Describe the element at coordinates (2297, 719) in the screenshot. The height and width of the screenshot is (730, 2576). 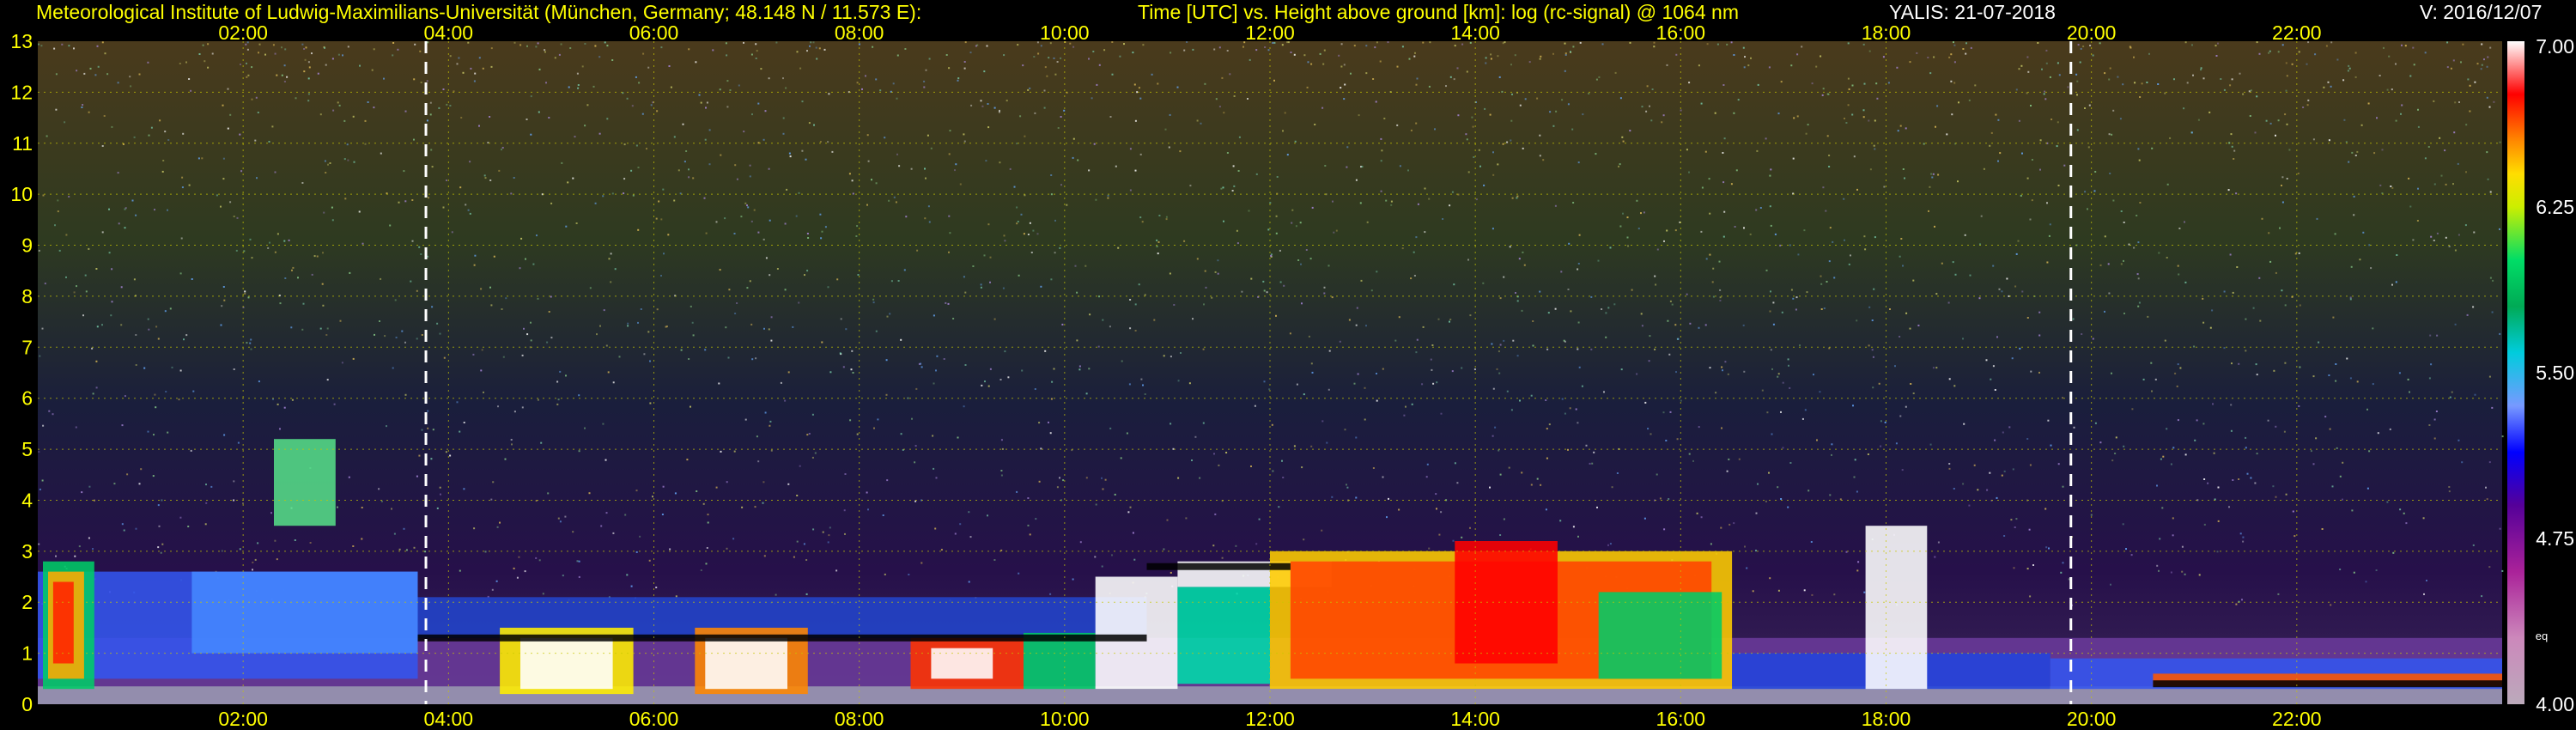
I see `x-tick-bottom-2200: 22:00` at that location.